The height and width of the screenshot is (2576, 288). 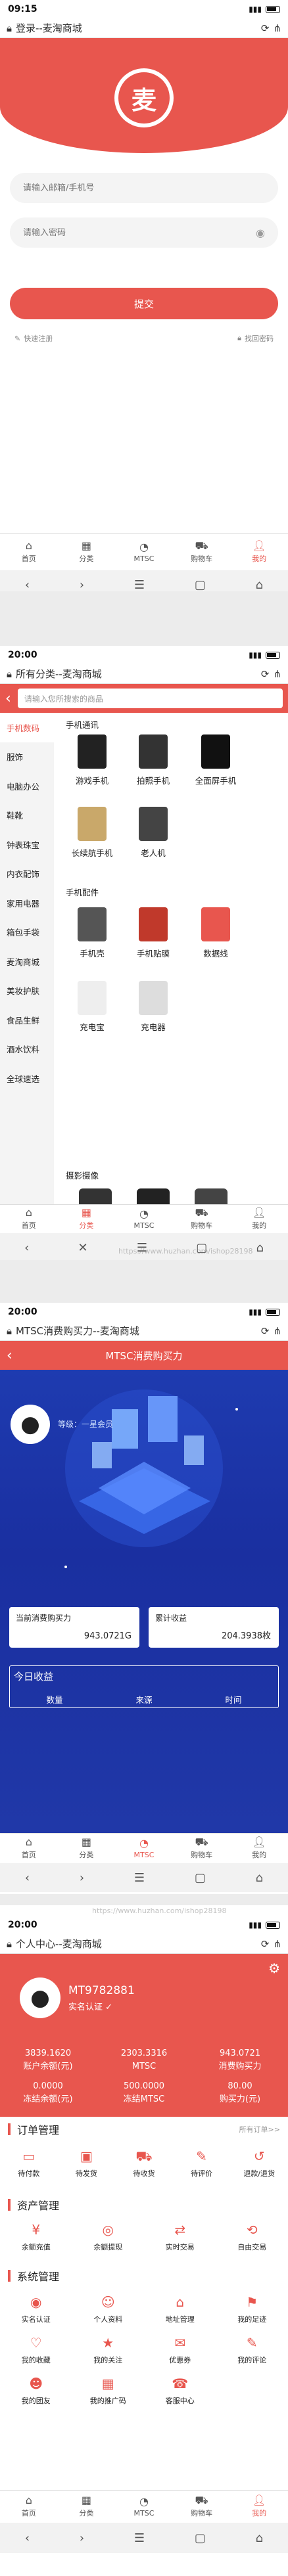 What do you see at coordinates (92, 1007) in the screenshot?
I see `product-item: 充电宝` at bounding box center [92, 1007].